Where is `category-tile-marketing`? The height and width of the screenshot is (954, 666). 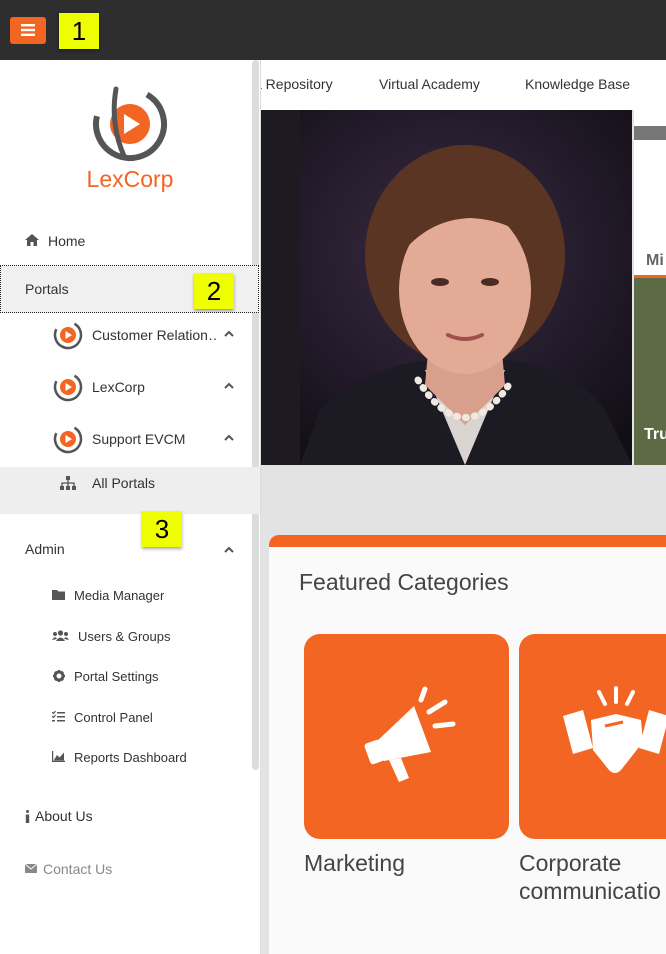
category-tile-marketing is located at coordinates (406, 736).